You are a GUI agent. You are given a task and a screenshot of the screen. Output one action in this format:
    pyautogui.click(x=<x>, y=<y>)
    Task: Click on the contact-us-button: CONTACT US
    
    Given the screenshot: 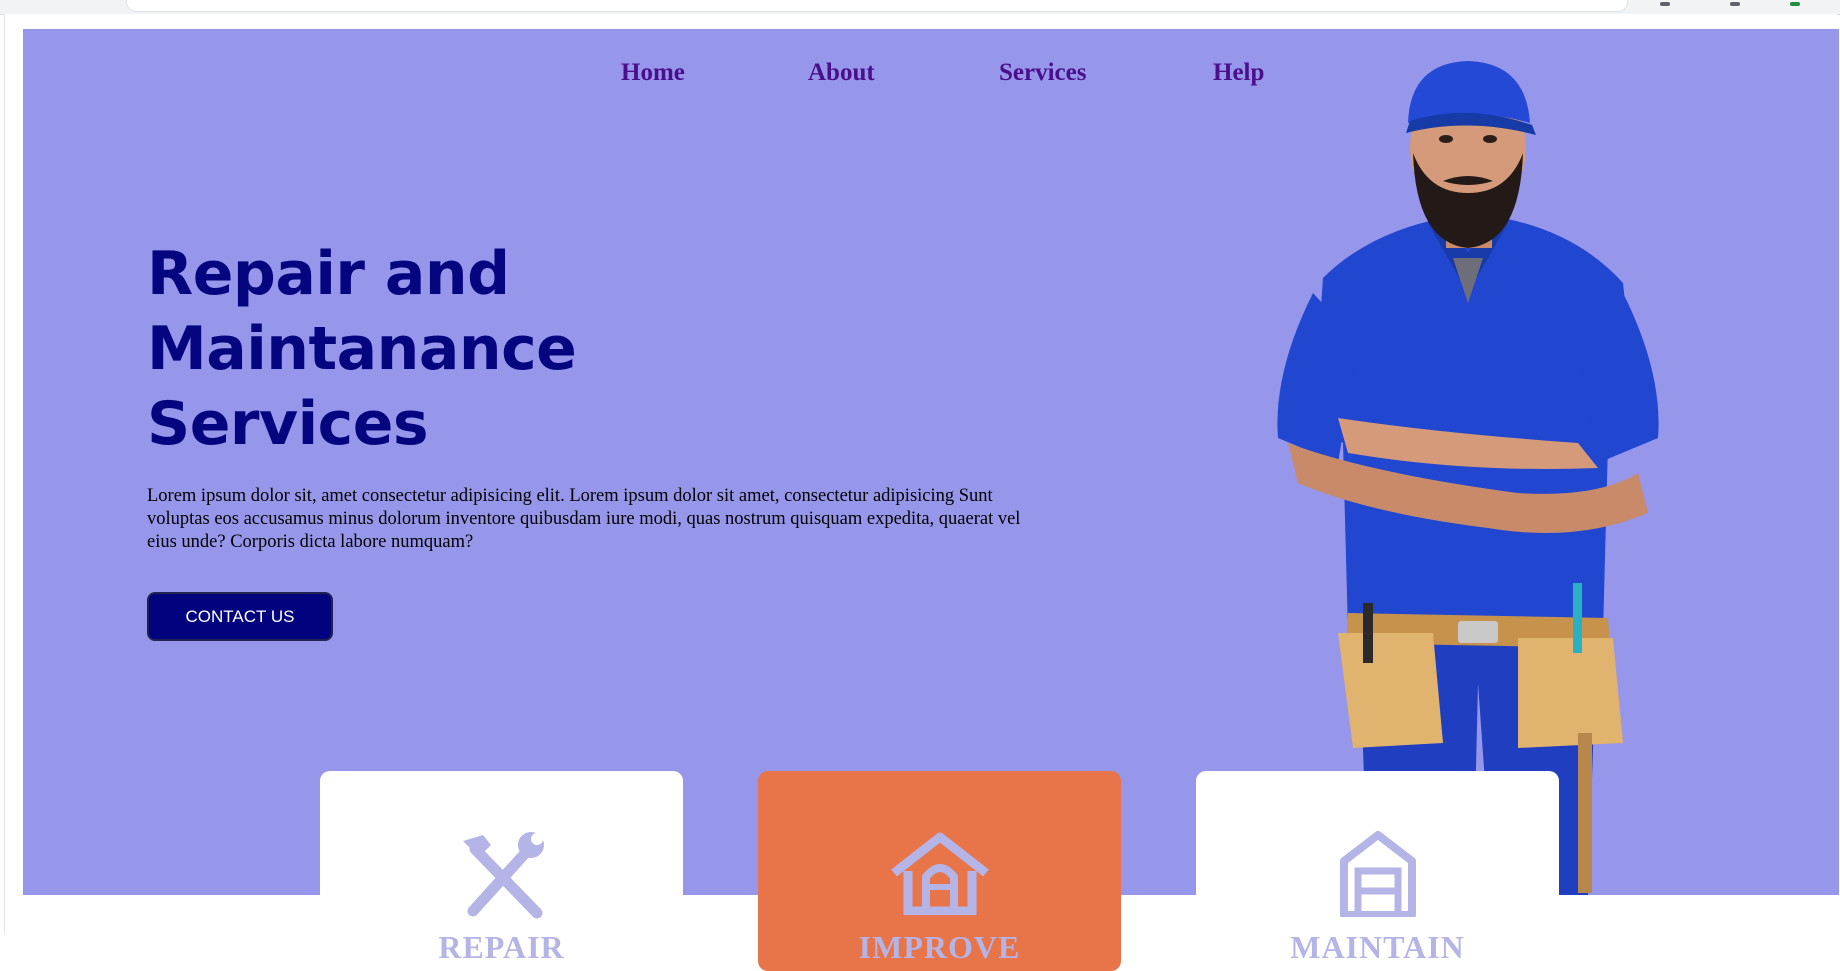 What is the action you would take?
    pyautogui.click(x=240, y=616)
    